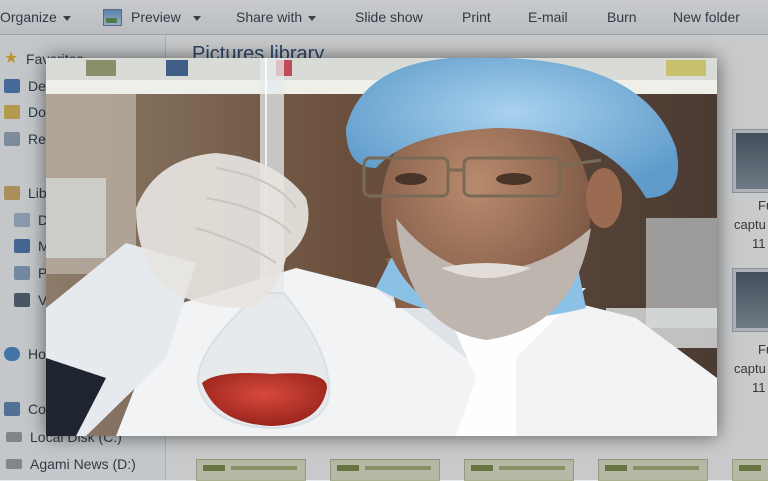  Describe the element at coordinates (22, 273) in the screenshot. I see `pictures-icon` at that location.